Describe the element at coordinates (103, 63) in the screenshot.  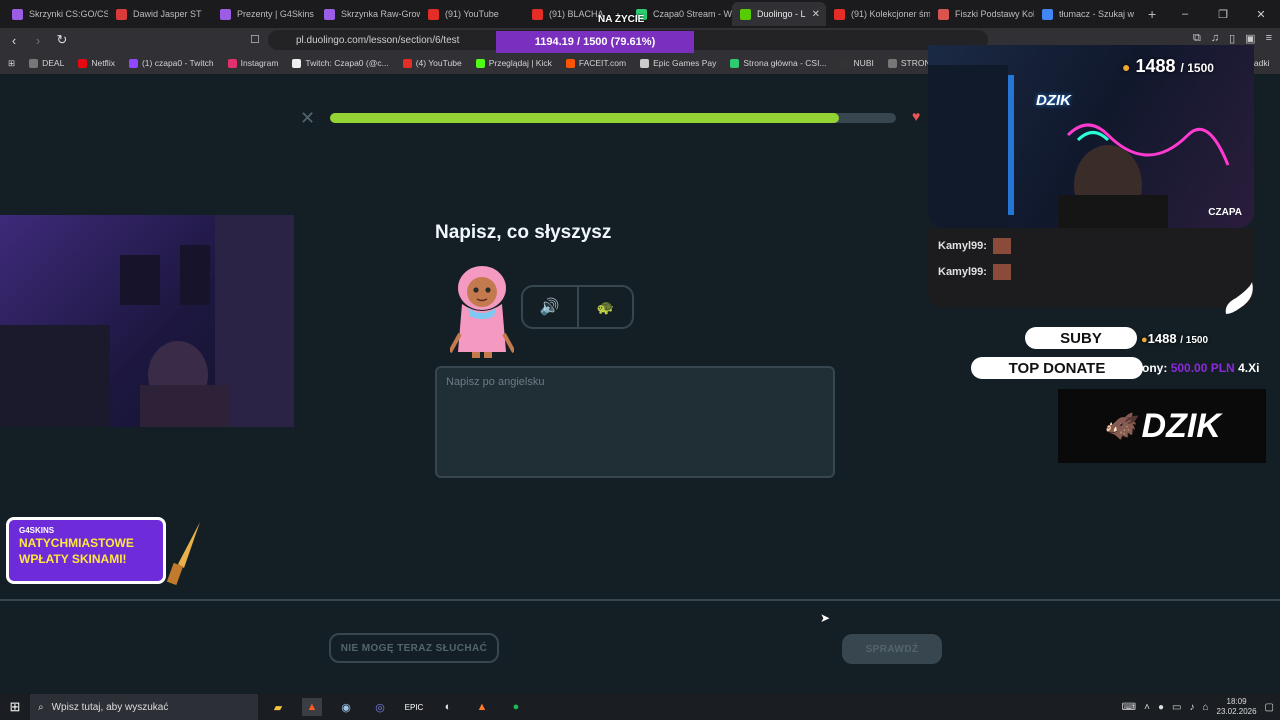
I see `bookmark-label: Netflix` at that location.